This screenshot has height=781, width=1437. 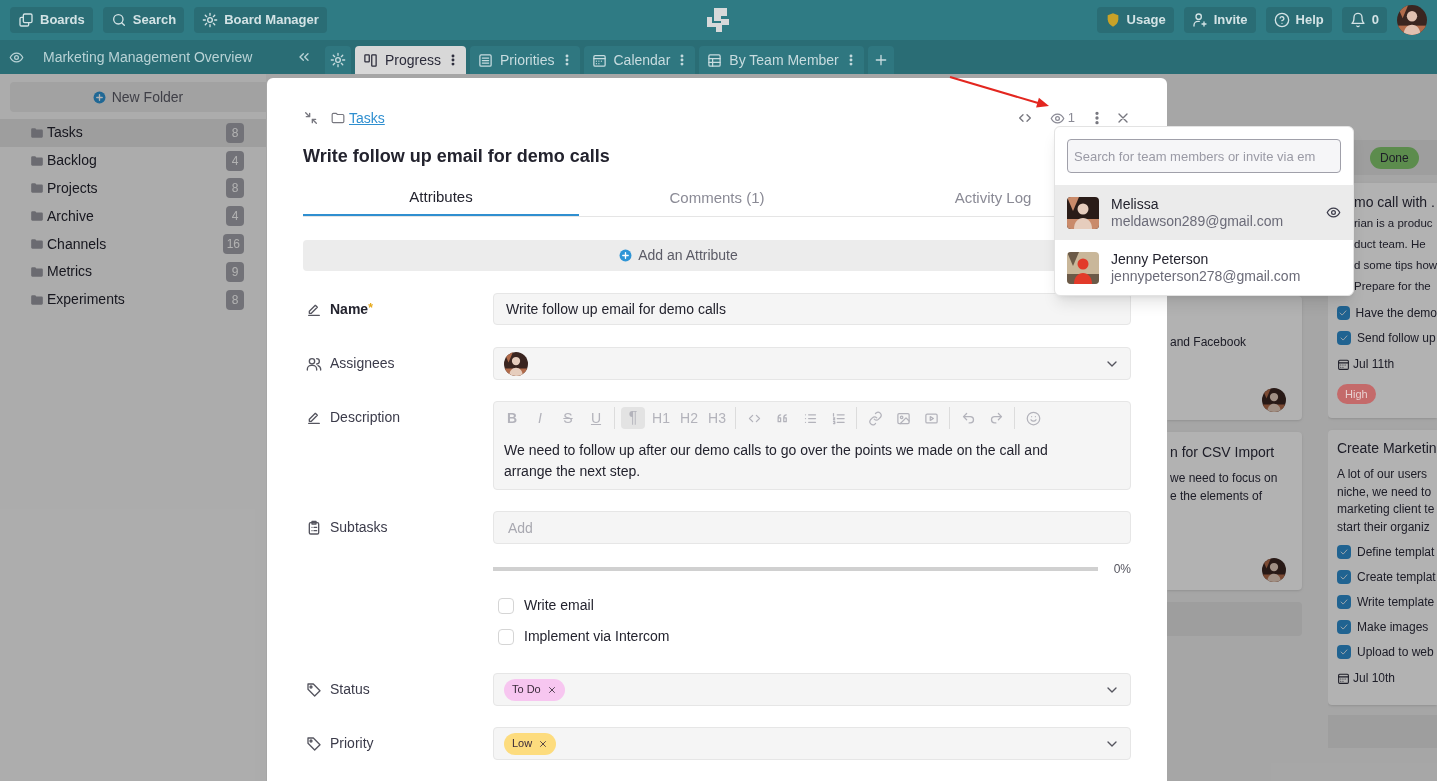 What do you see at coordinates (352, 743) in the screenshot?
I see `field-label: Priority` at bounding box center [352, 743].